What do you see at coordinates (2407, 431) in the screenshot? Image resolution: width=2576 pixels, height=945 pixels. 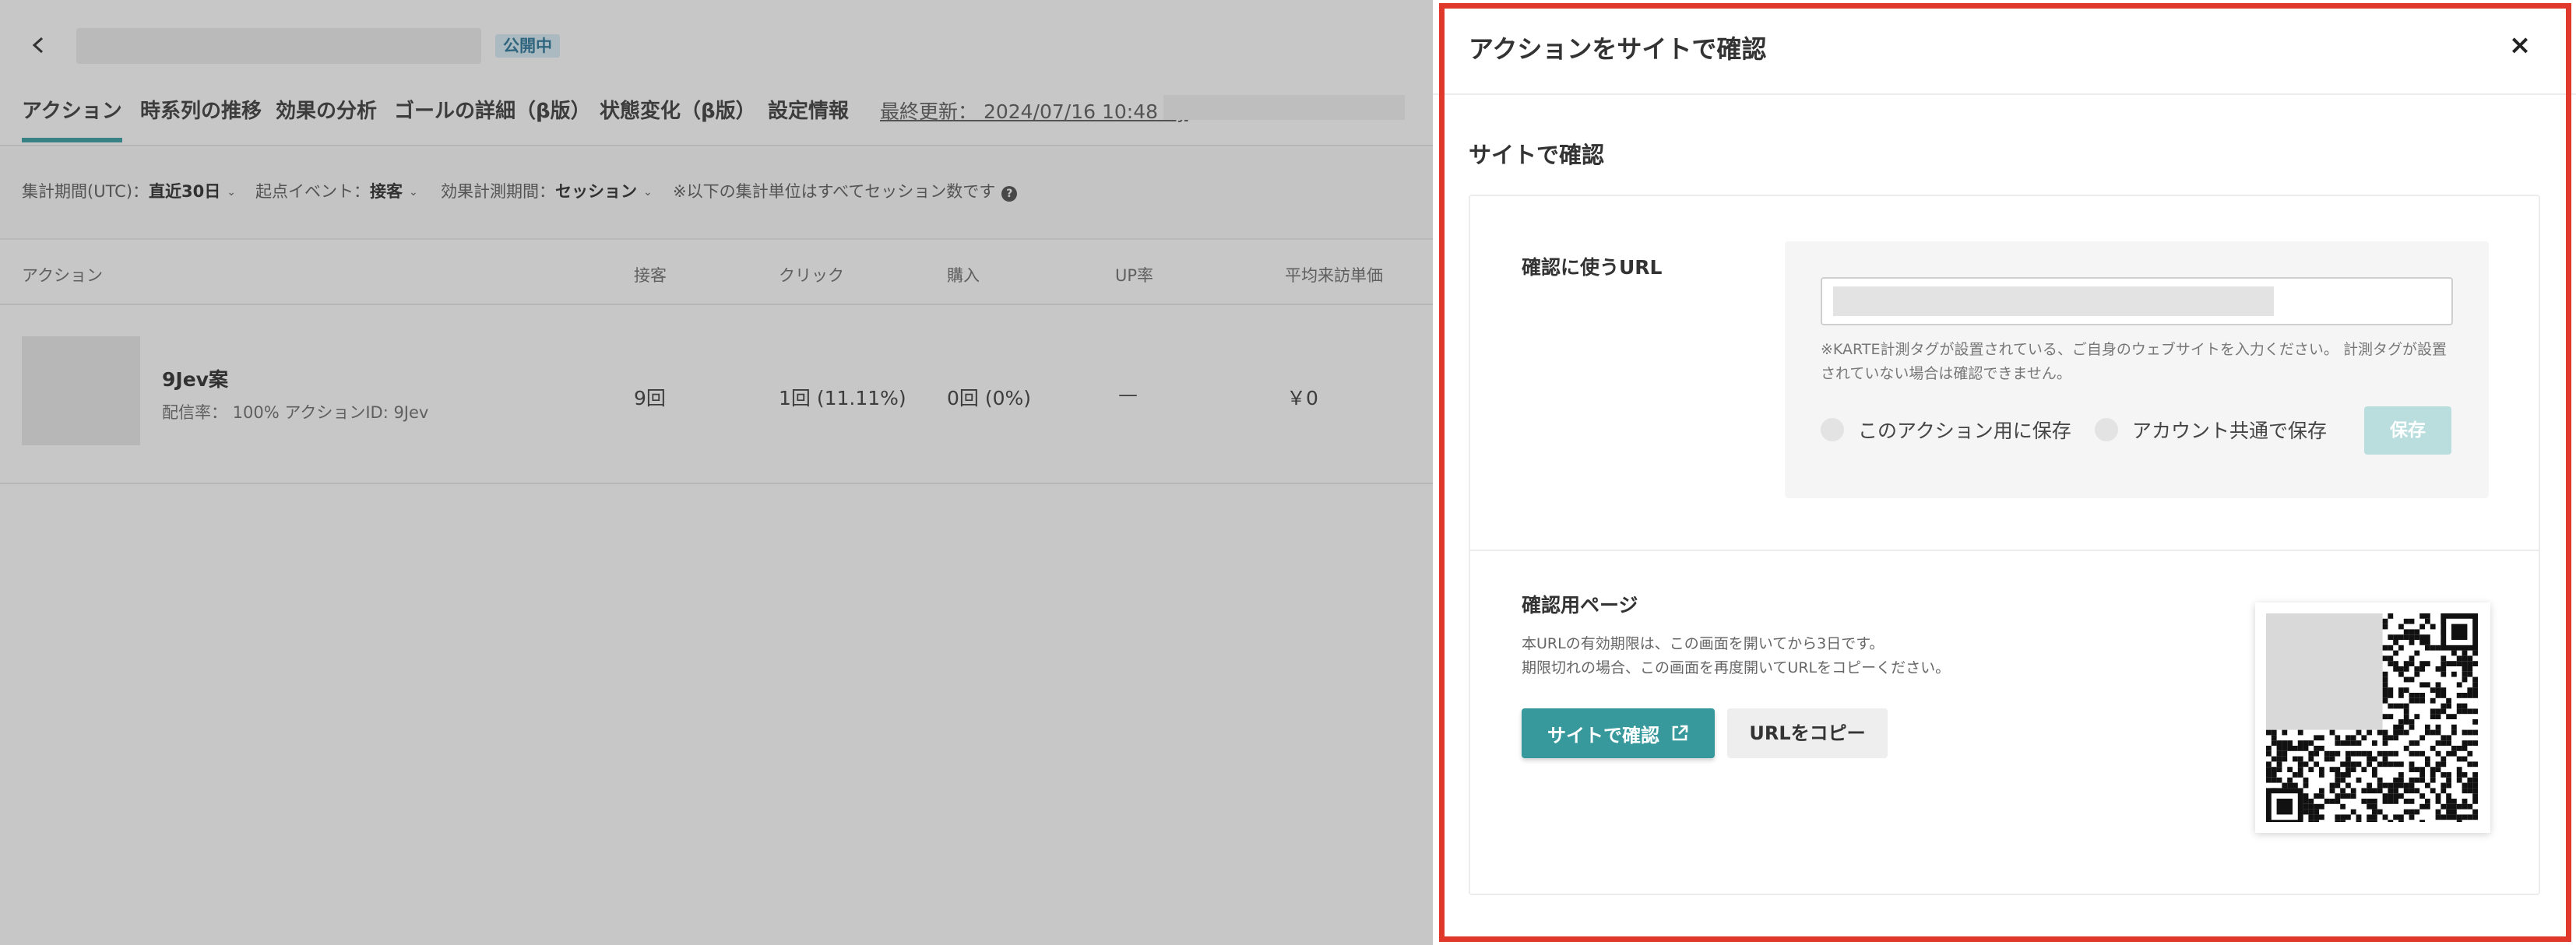 I see `save-button: 保存` at bounding box center [2407, 431].